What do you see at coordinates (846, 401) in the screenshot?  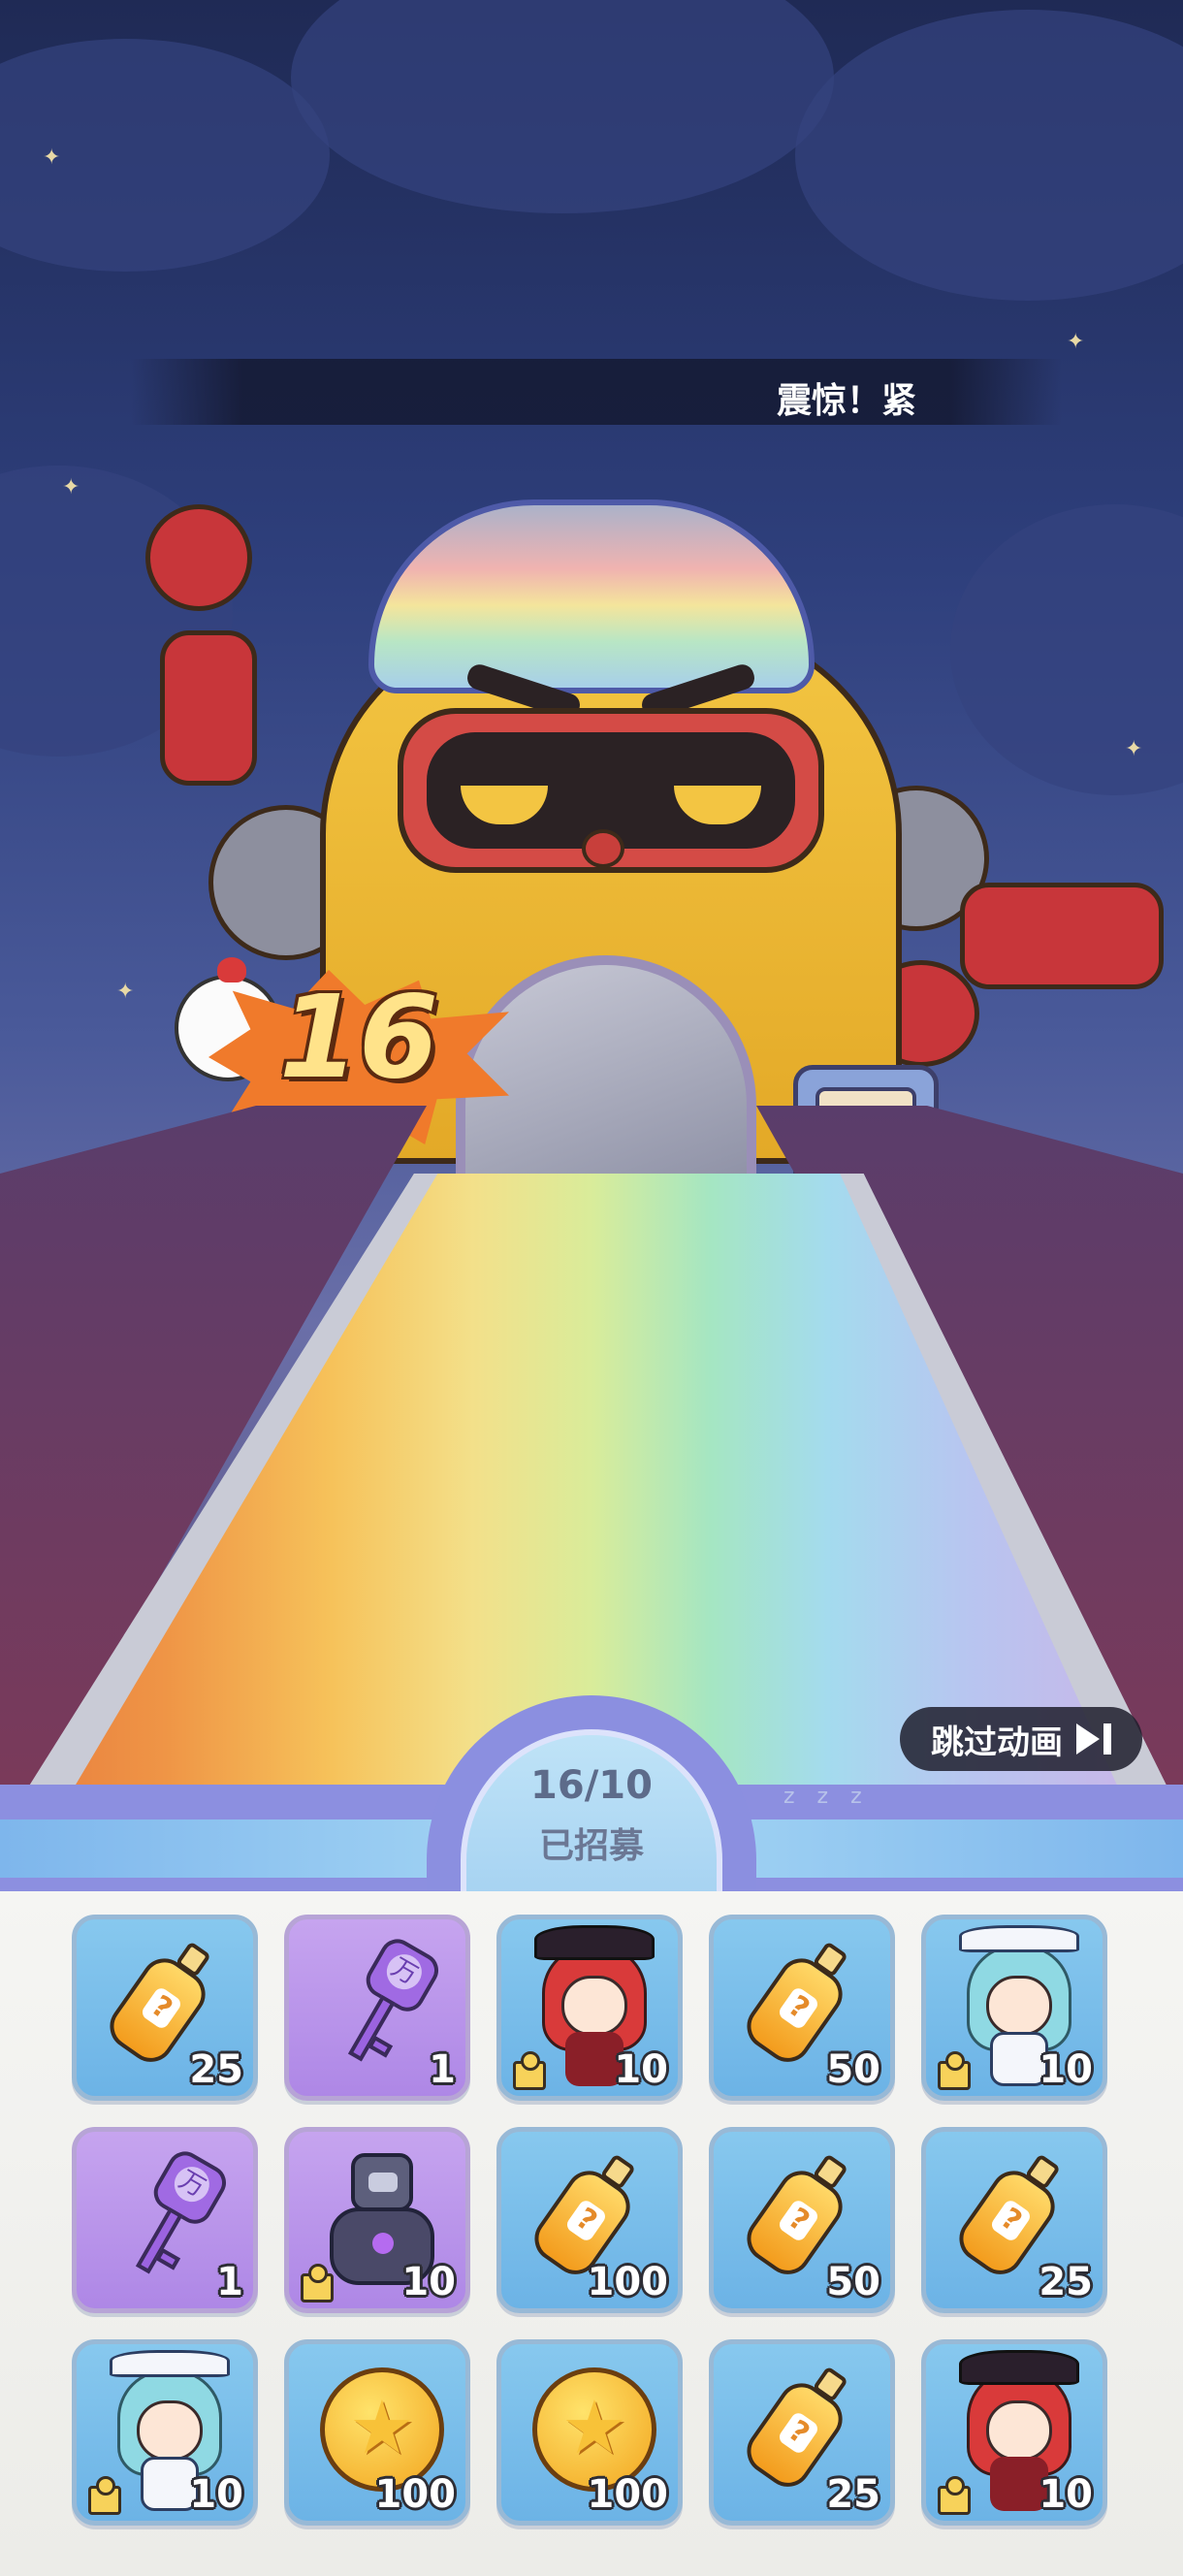 I see `announcement-text: 震惊！紧` at bounding box center [846, 401].